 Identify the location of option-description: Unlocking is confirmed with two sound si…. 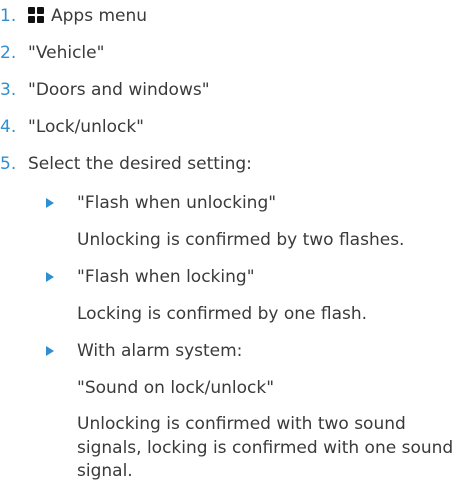
(265, 447).